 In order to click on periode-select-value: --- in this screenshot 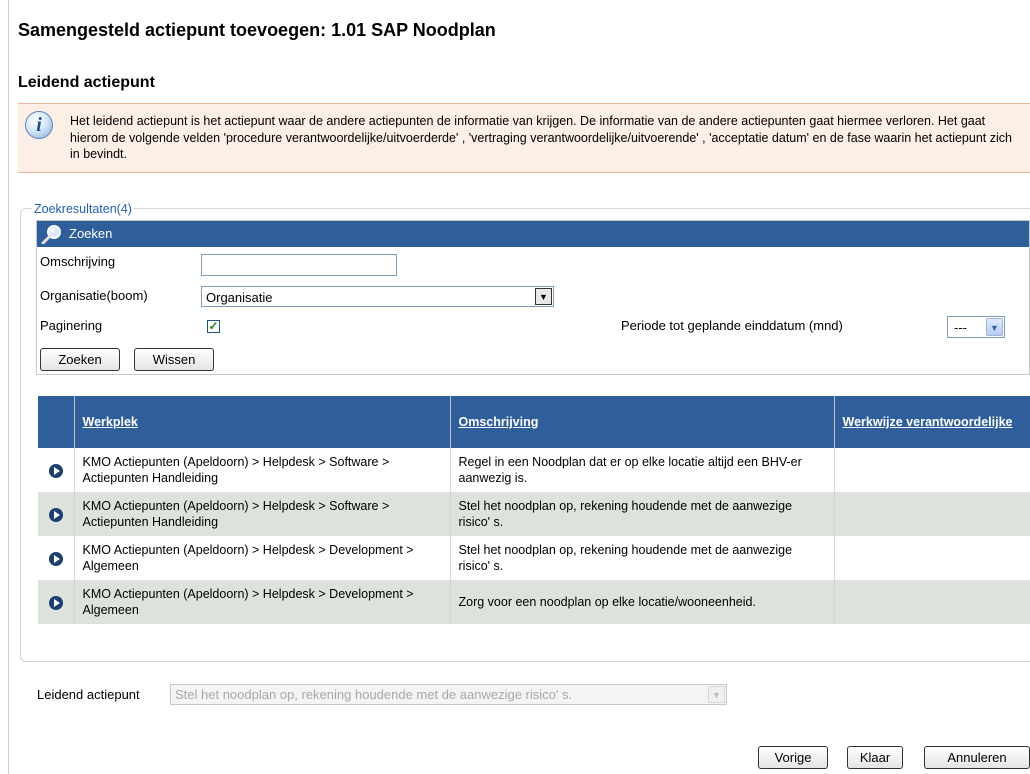, I will do `click(960, 327)`.